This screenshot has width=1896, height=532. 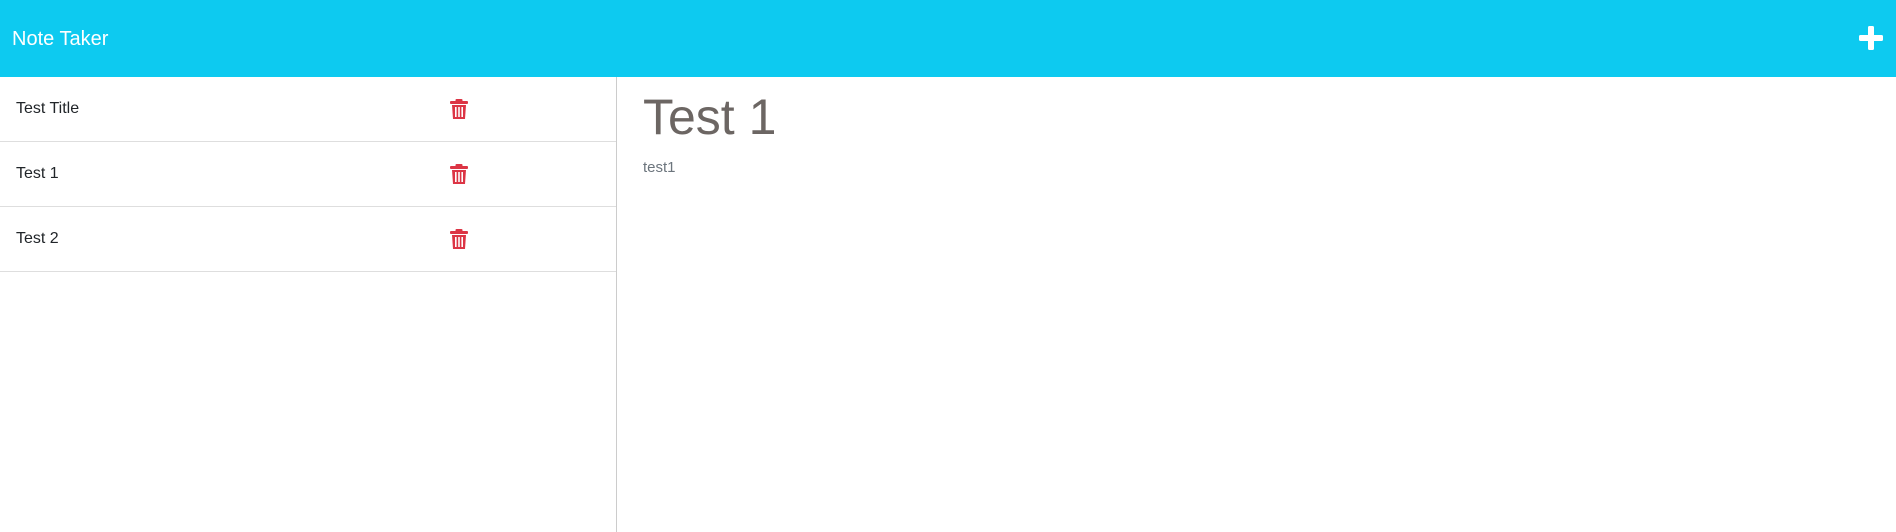 I want to click on note-list-item-title: Test 2, so click(x=37, y=238).